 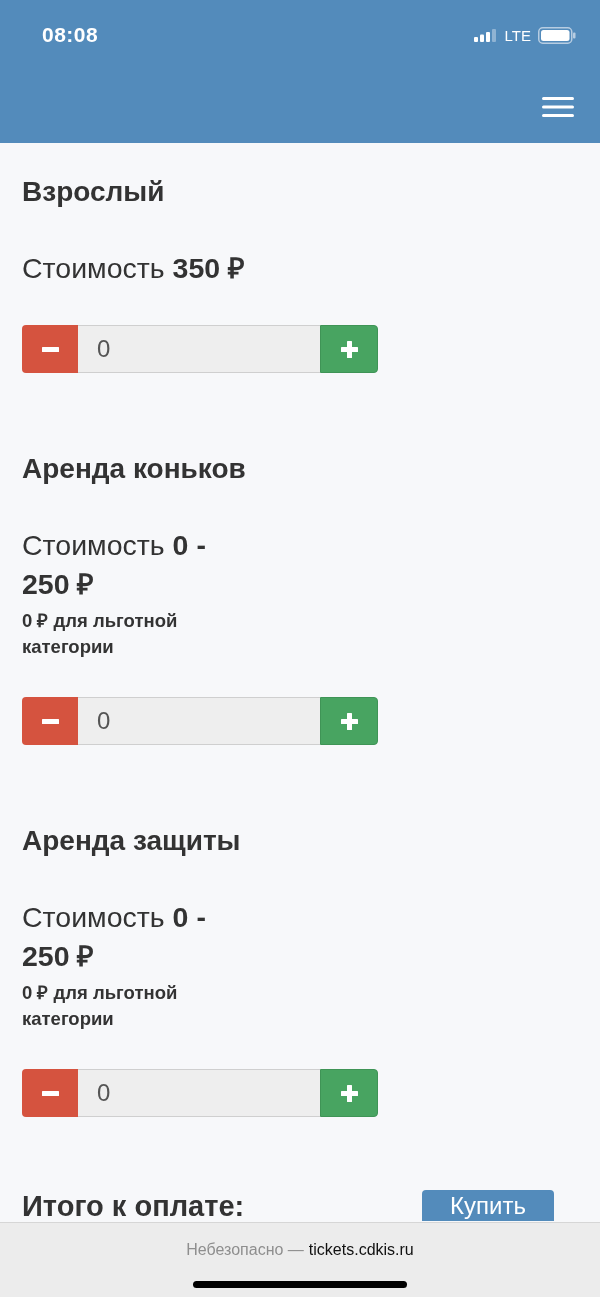 What do you see at coordinates (132, 841) in the screenshot?
I see `product-title: Аренда защиты` at bounding box center [132, 841].